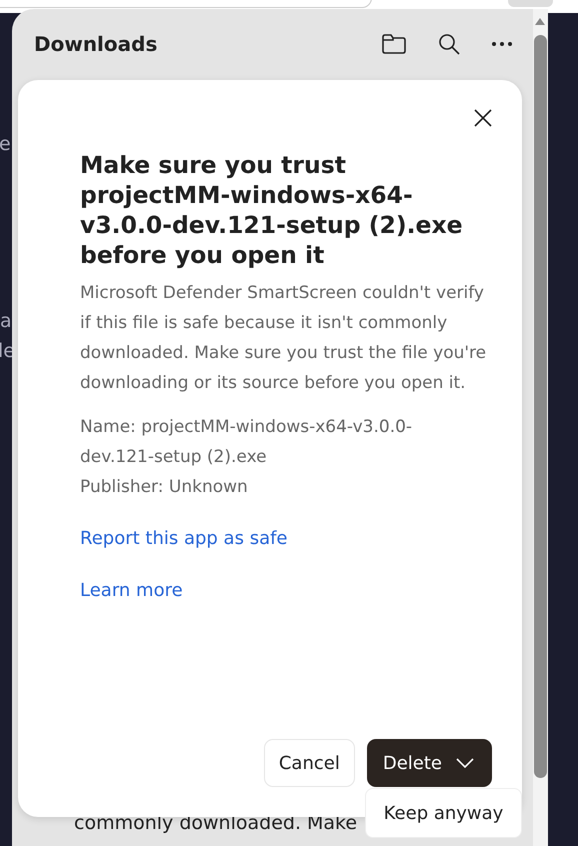 The height and width of the screenshot is (846, 578). I want to click on folder-icon, so click(394, 44).